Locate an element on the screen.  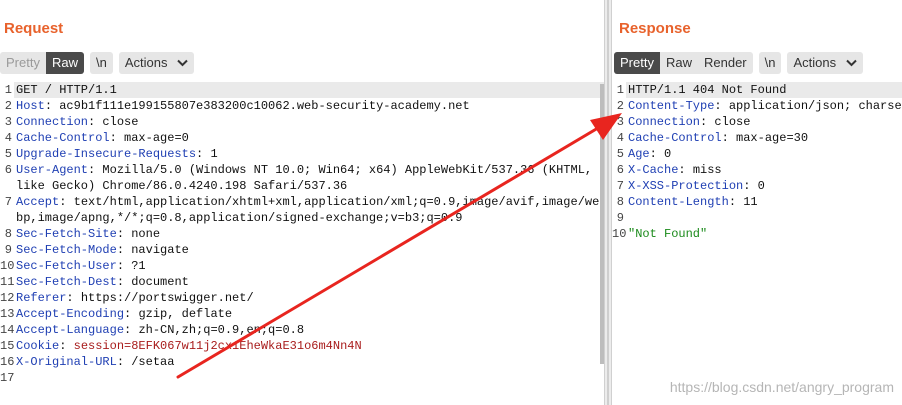
header-value: max-age=30 is located at coordinates (772, 138).